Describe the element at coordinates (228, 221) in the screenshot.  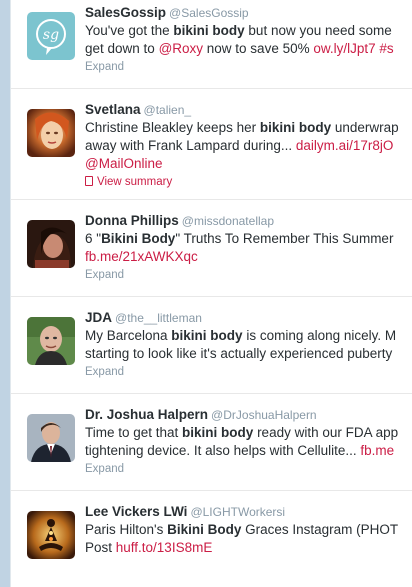
I see `username: @missdonatellap` at that location.